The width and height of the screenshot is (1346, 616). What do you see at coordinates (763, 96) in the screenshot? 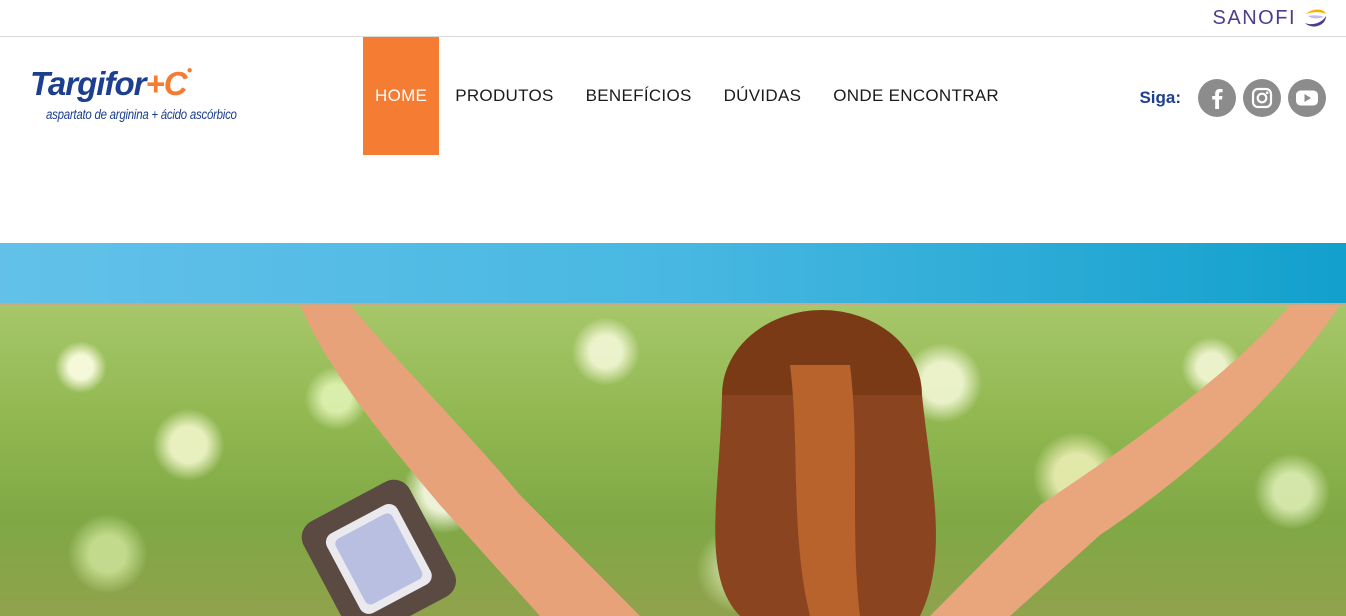
I see `nav-item-duvidas: DÚVIDAS` at bounding box center [763, 96].